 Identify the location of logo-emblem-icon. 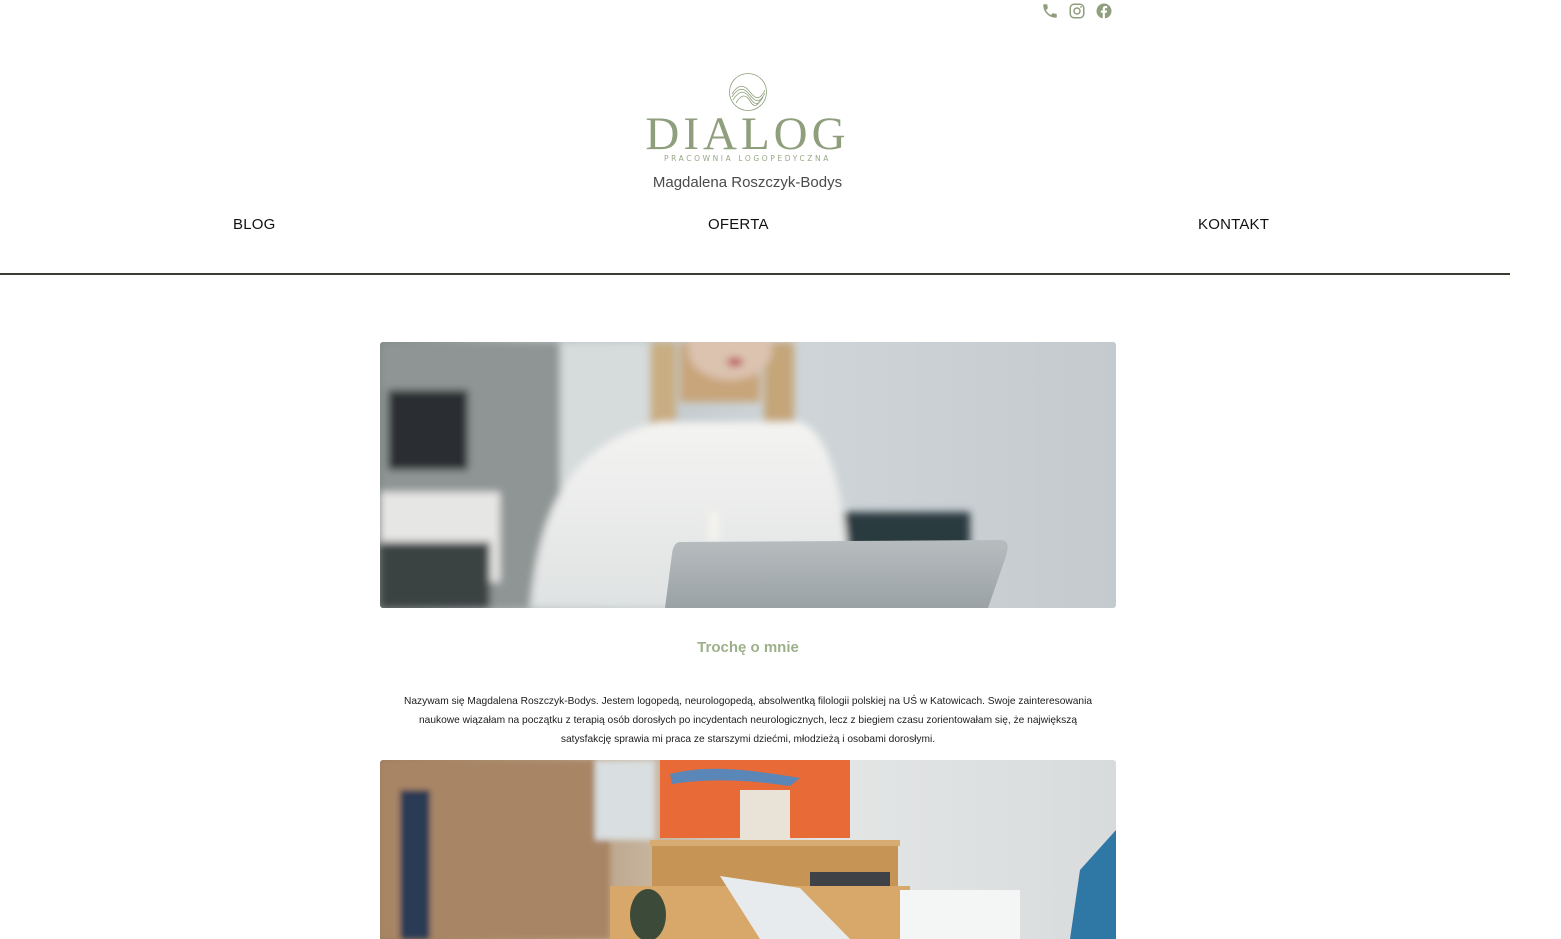
(747, 92).